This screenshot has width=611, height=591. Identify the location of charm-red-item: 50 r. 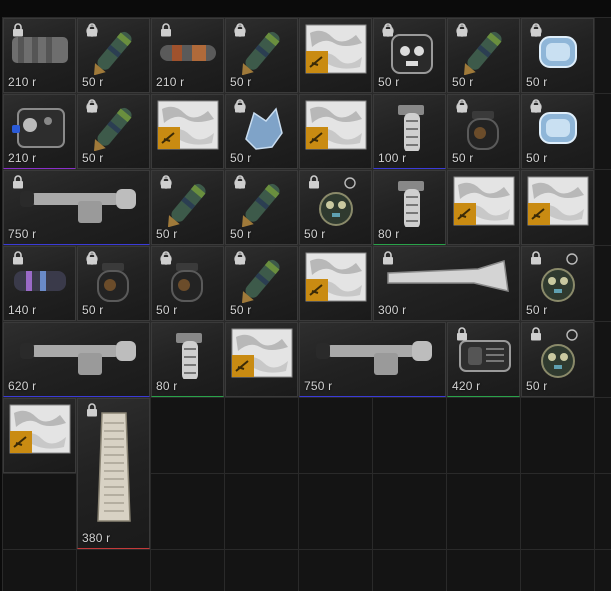
(261, 207).